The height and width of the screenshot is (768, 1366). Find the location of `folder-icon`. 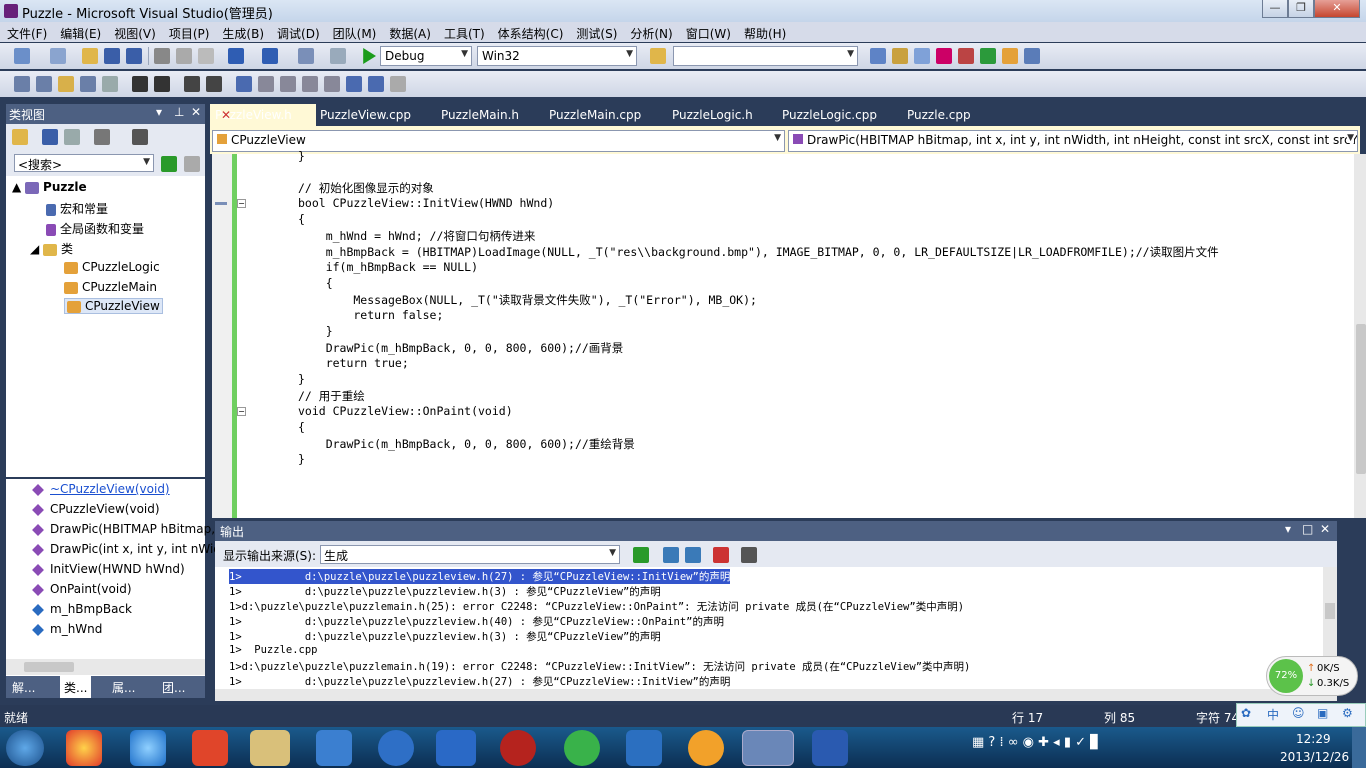

folder-icon is located at coordinates (20, 137).